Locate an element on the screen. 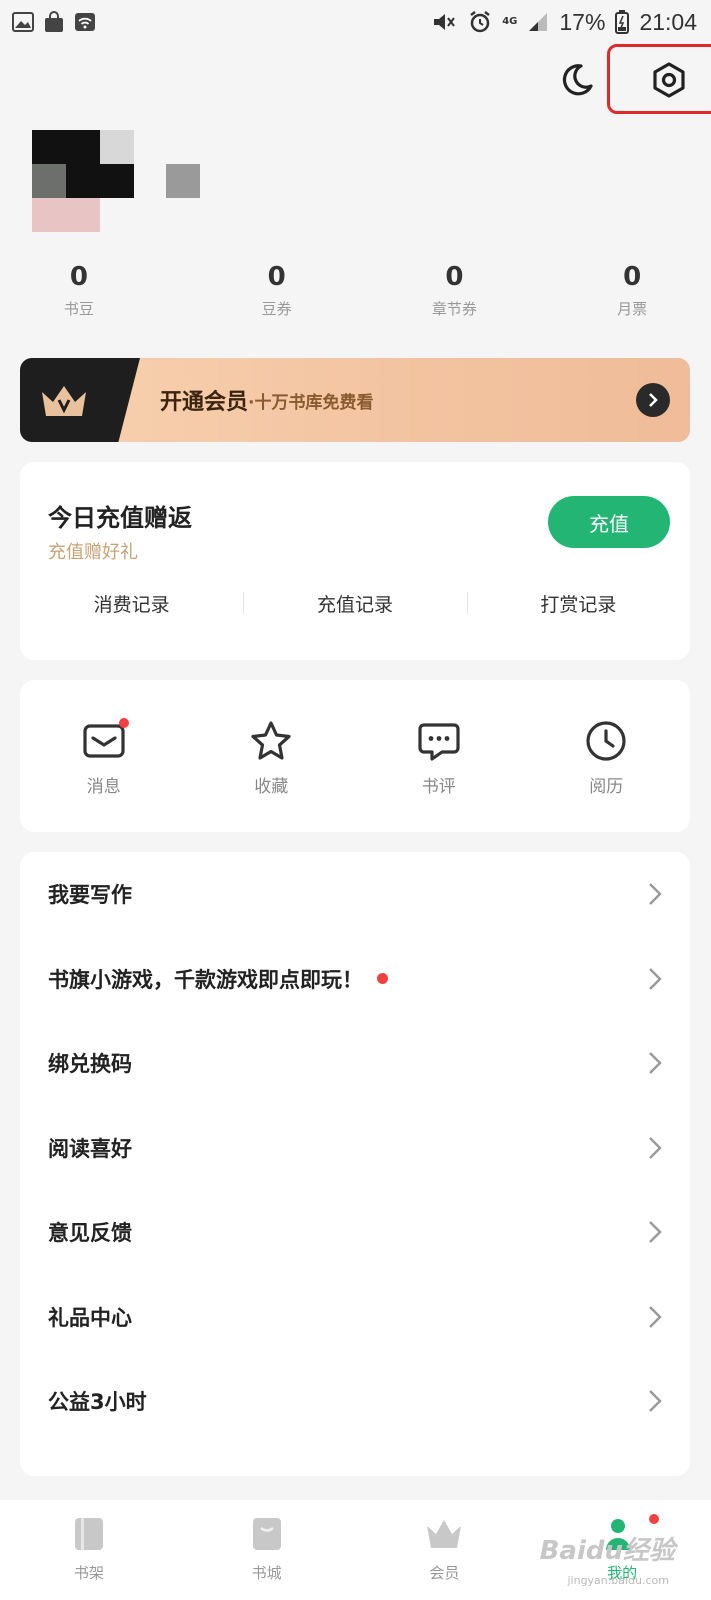 This screenshot has width=711, height=1600. vip-title: 开通会员 is located at coordinates (204, 402).